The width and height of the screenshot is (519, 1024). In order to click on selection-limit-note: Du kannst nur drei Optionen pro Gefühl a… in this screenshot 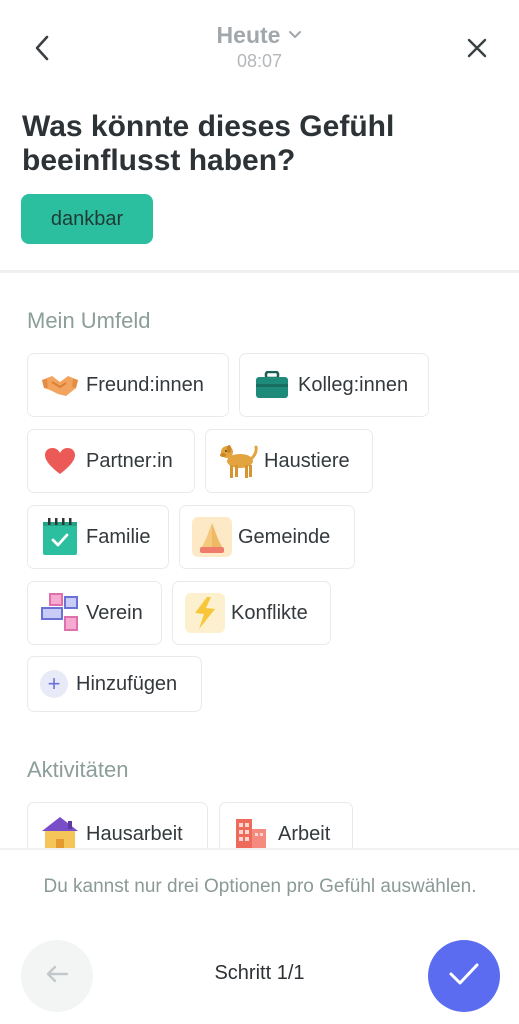, I will do `click(260, 886)`.